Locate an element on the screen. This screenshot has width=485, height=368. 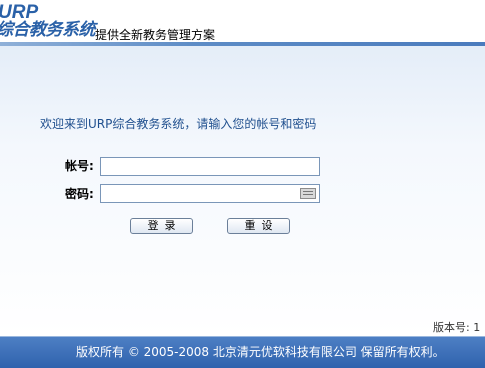
logo-system-name: 综合教务系统 is located at coordinates (48, 30).